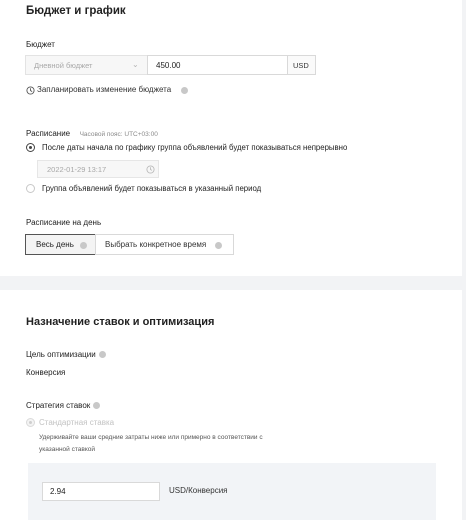 Image resolution: width=466 pixels, height=520 pixels. I want to click on bid-amount-input: 2.94, so click(101, 491).